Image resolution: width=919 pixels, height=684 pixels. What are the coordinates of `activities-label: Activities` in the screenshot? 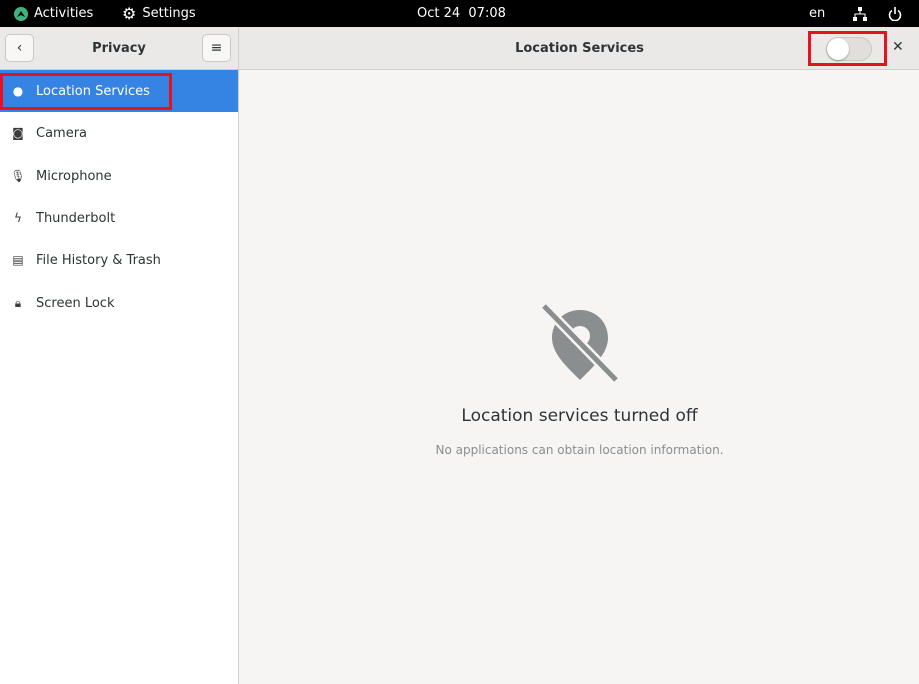 It's located at (64, 13).